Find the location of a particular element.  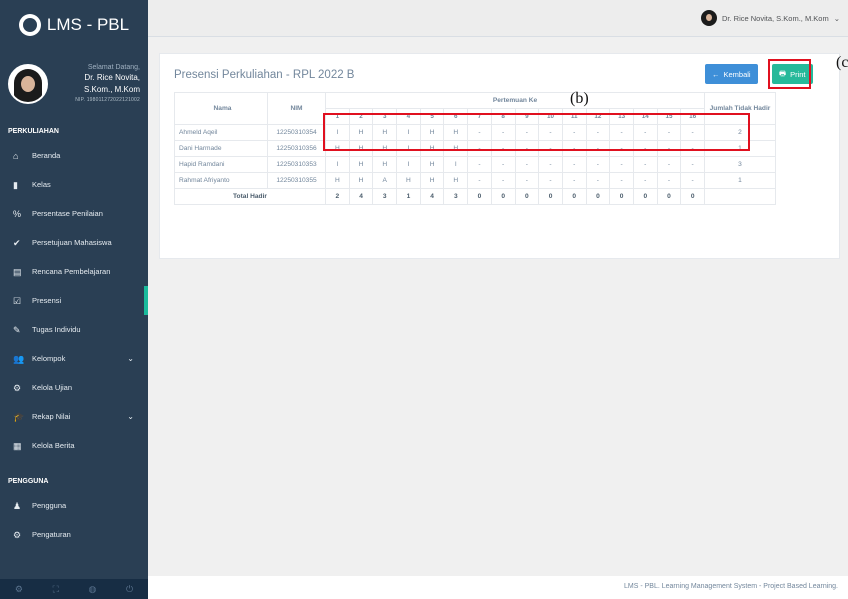

home-icon: ⌂ is located at coordinates (16, 155).